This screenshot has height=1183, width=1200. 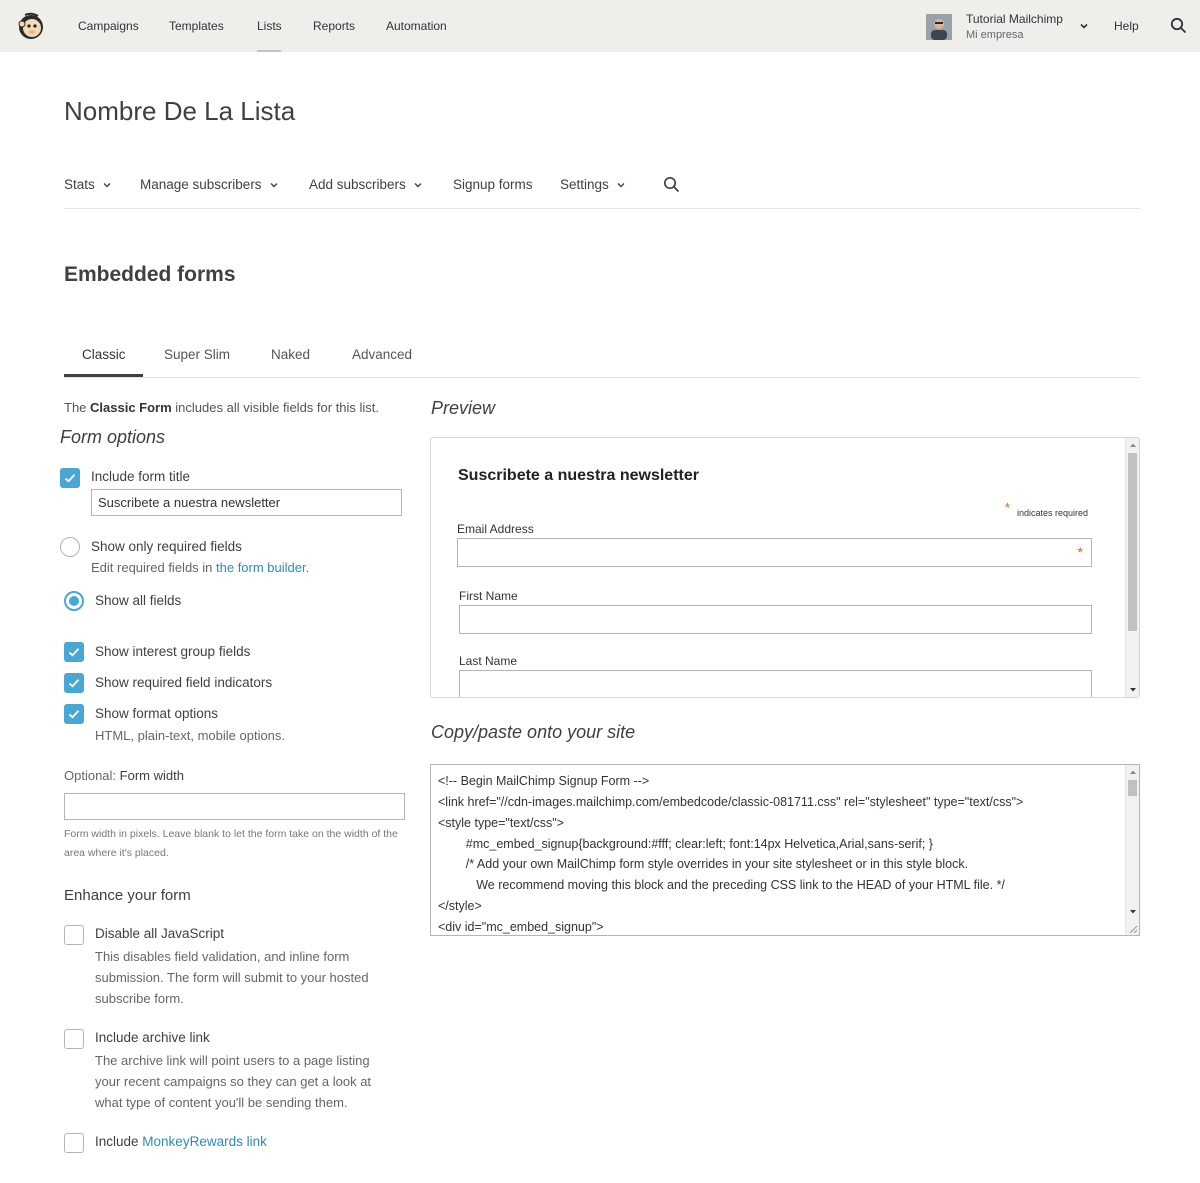 I want to click on include-monkeyrewards-label: Include MonkeyRewards link, so click(x=181, y=1141).